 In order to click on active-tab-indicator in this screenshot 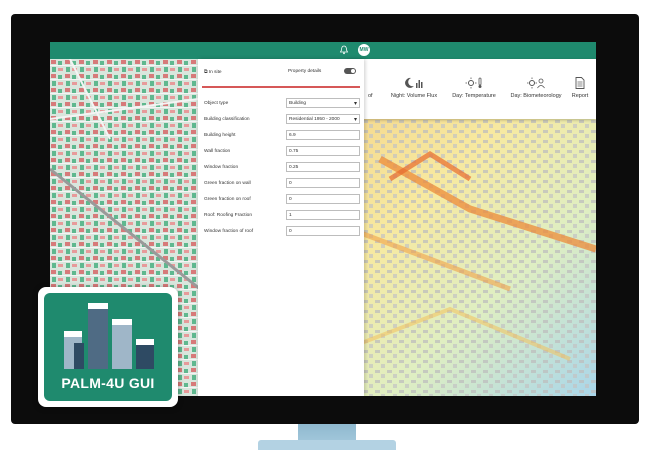, I will do `click(281, 87)`.